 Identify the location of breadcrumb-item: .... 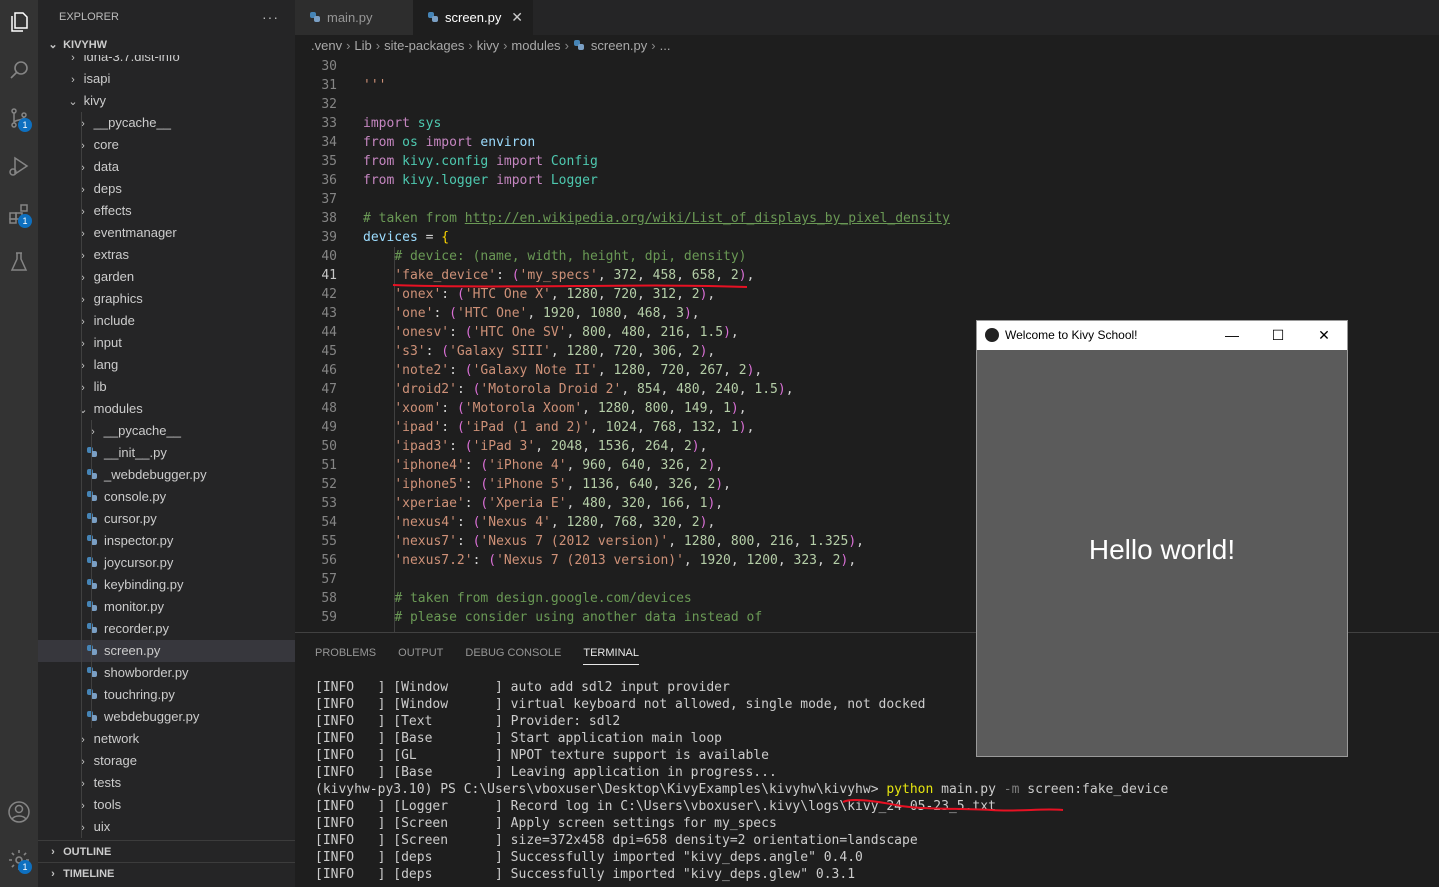
(665, 45).